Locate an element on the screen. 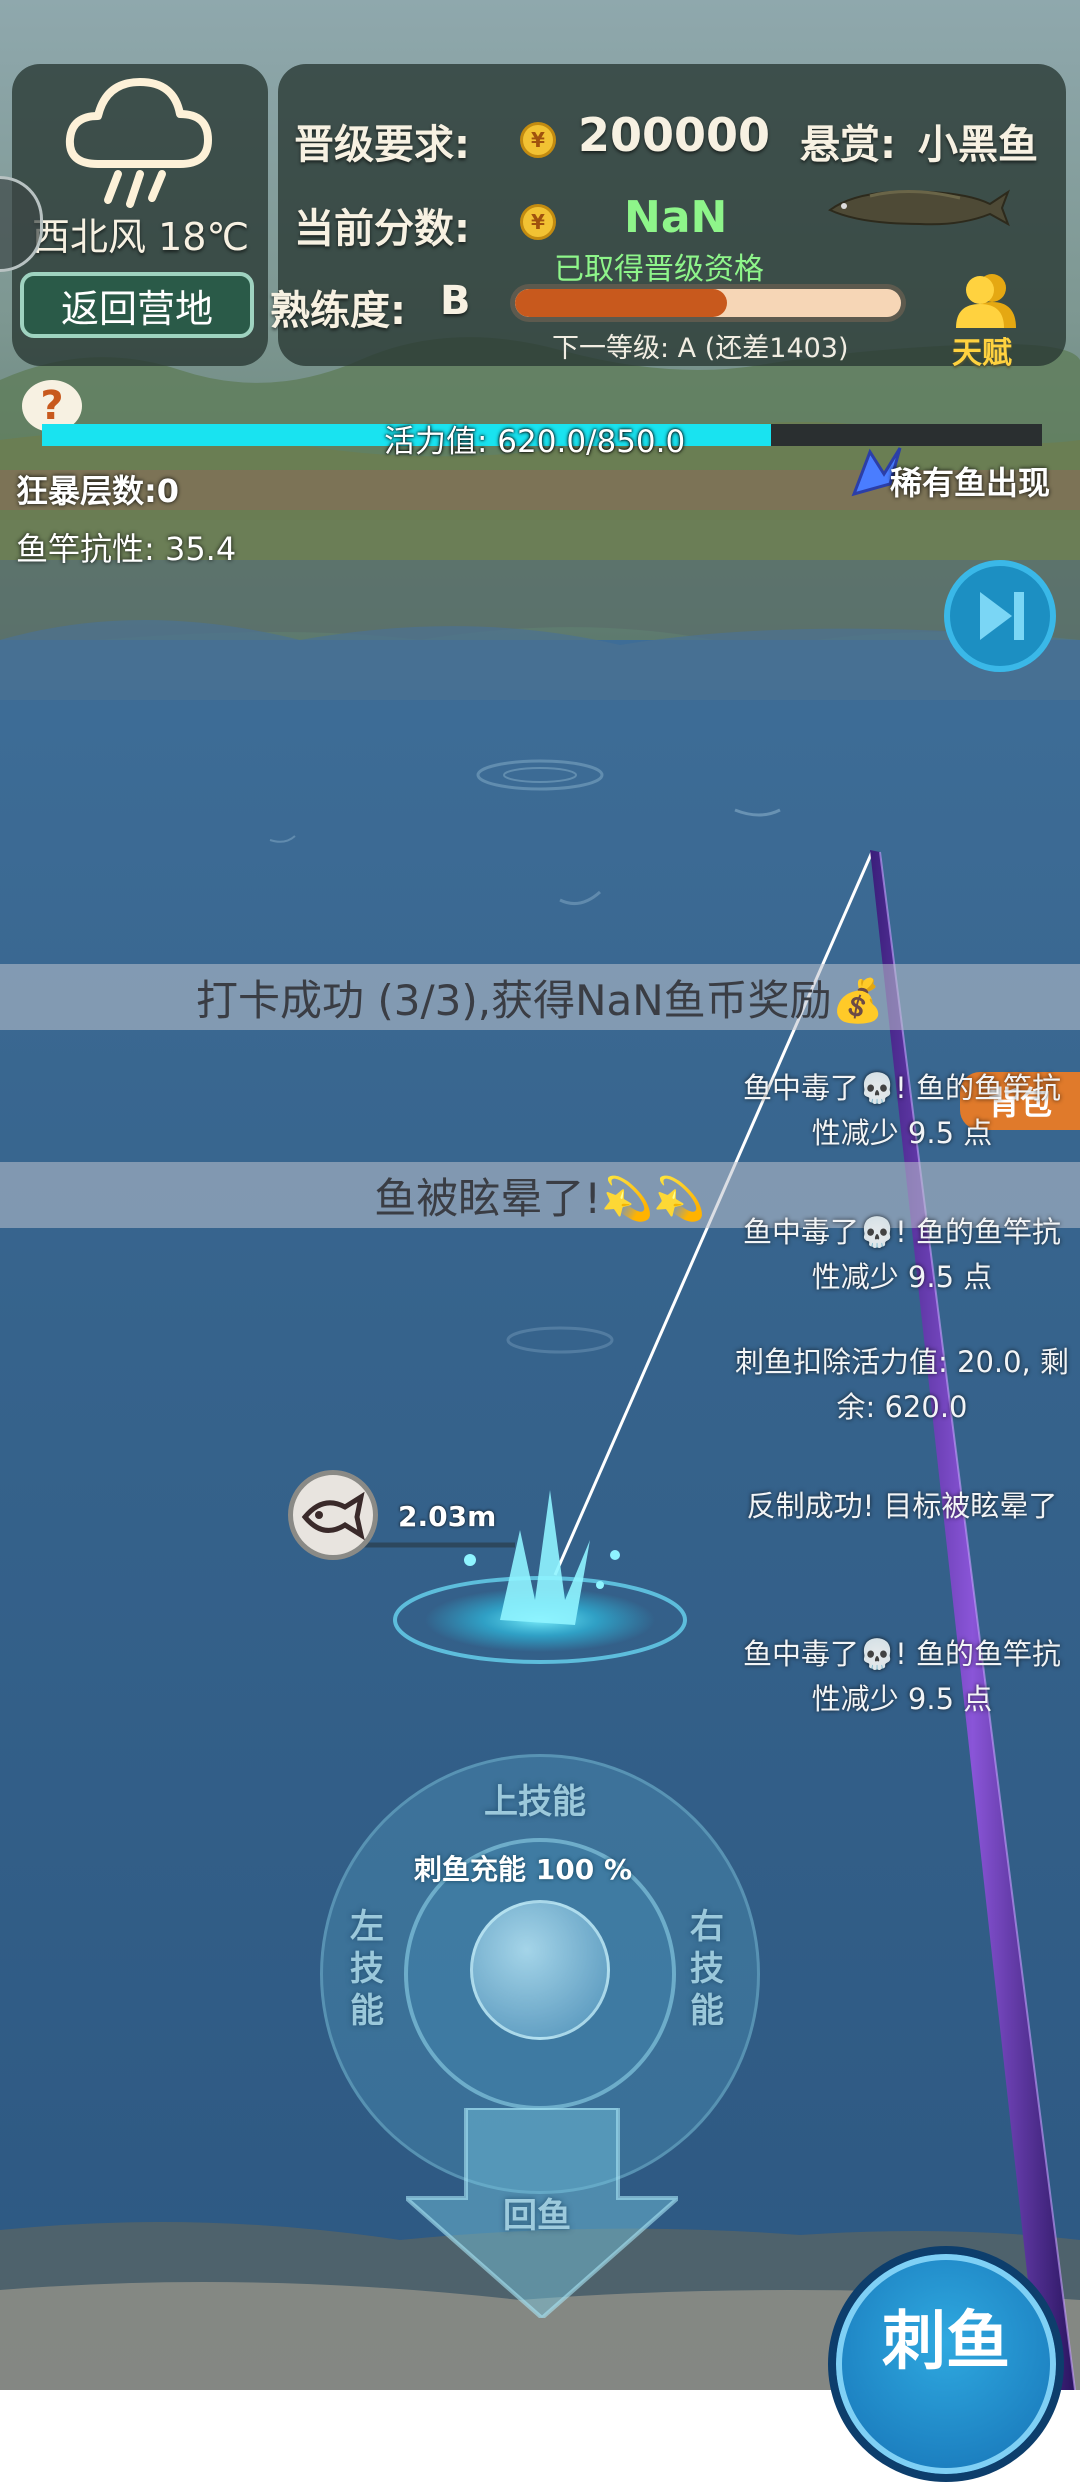  talent-button: 天赋 is located at coordinates (984, 320).